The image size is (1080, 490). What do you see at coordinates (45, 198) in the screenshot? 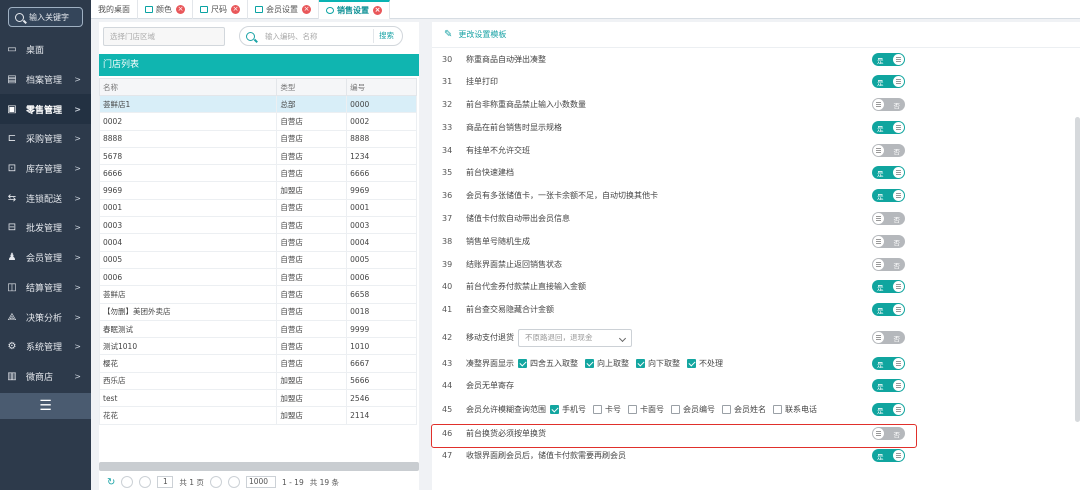
I see `sidebar-item-5: ⇆ 连锁配送 >` at bounding box center [45, 198].